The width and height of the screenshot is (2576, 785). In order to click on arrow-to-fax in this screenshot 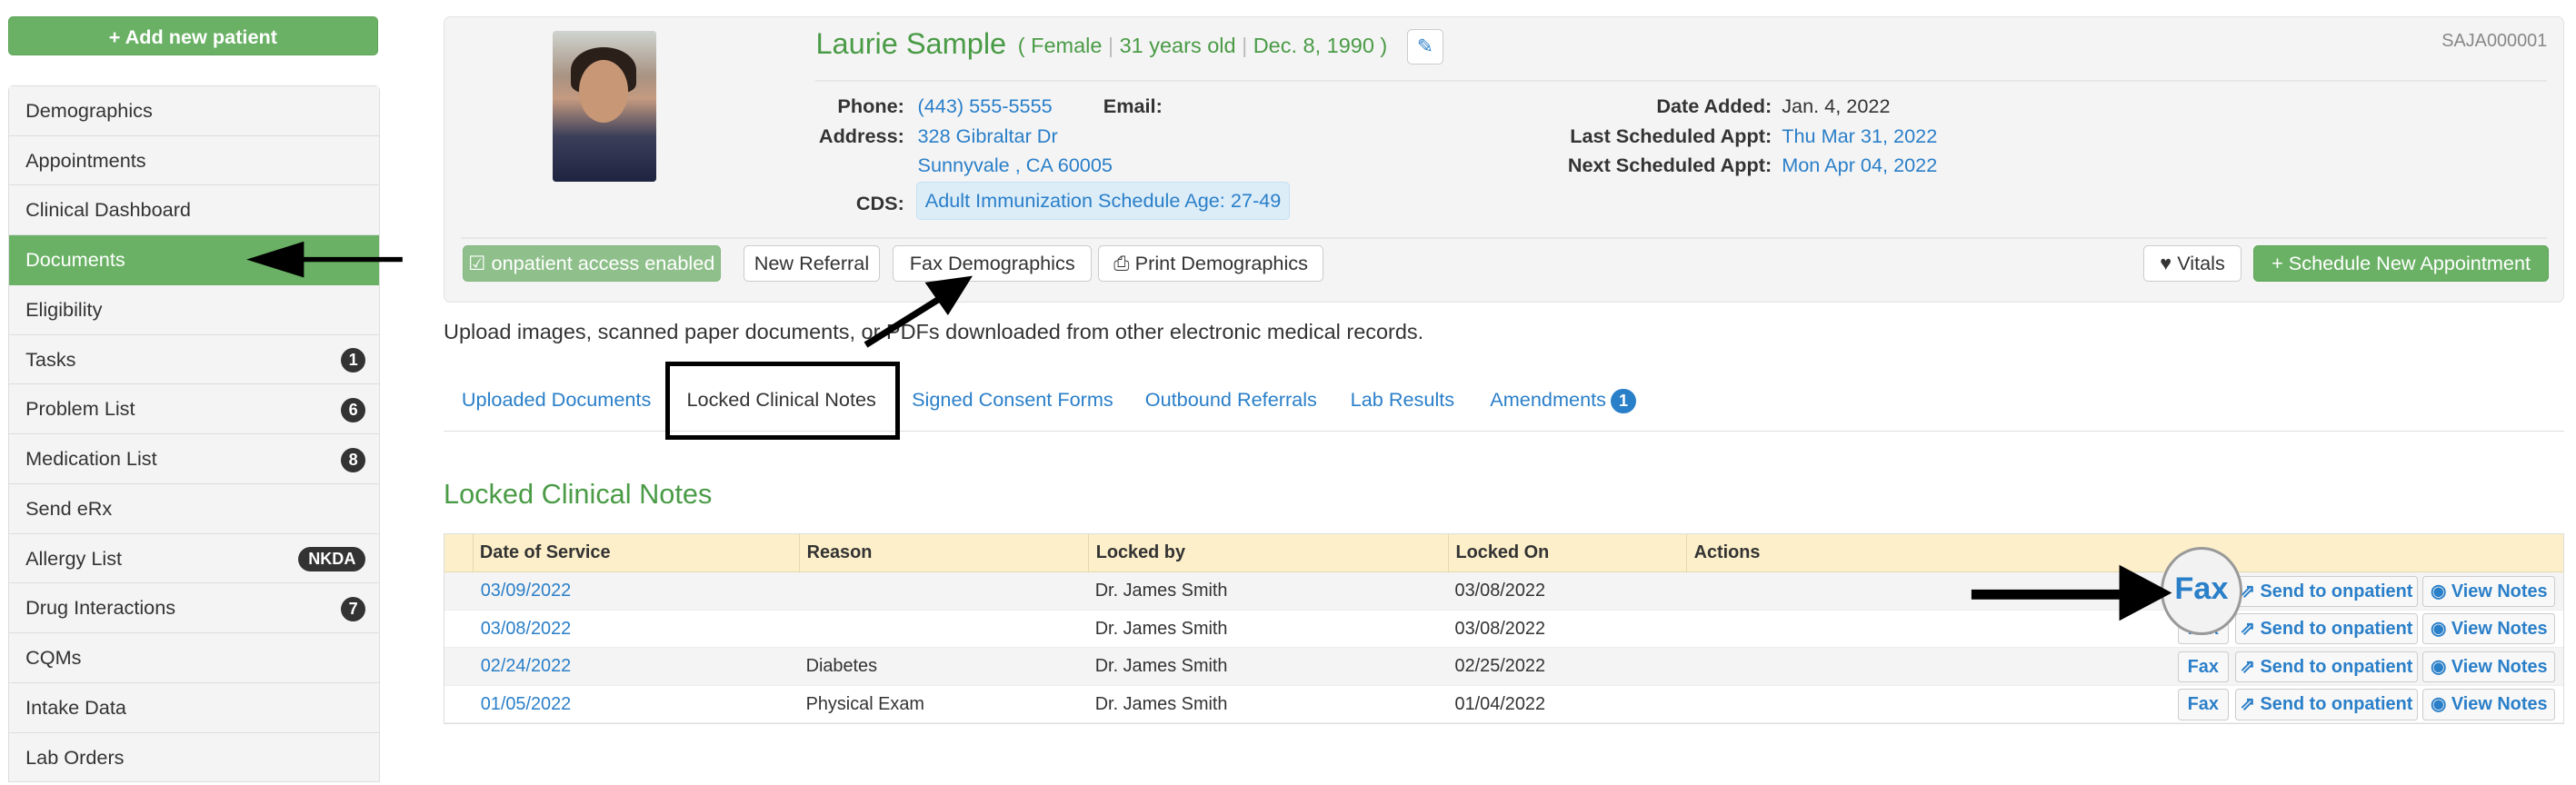, I will do `click(2071, 592)`.